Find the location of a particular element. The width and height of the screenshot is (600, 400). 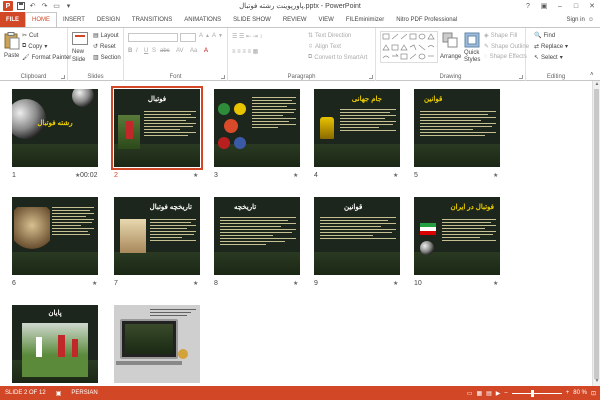

slide-thumbnail: تاریخچه فوتبال is located at coordinates (157, 236).